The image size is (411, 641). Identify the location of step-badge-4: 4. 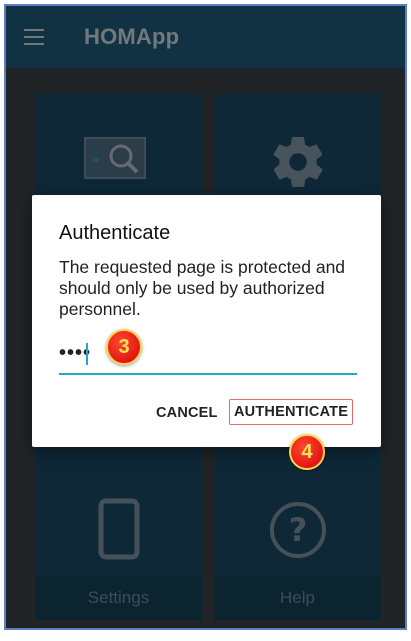
(307, 452).